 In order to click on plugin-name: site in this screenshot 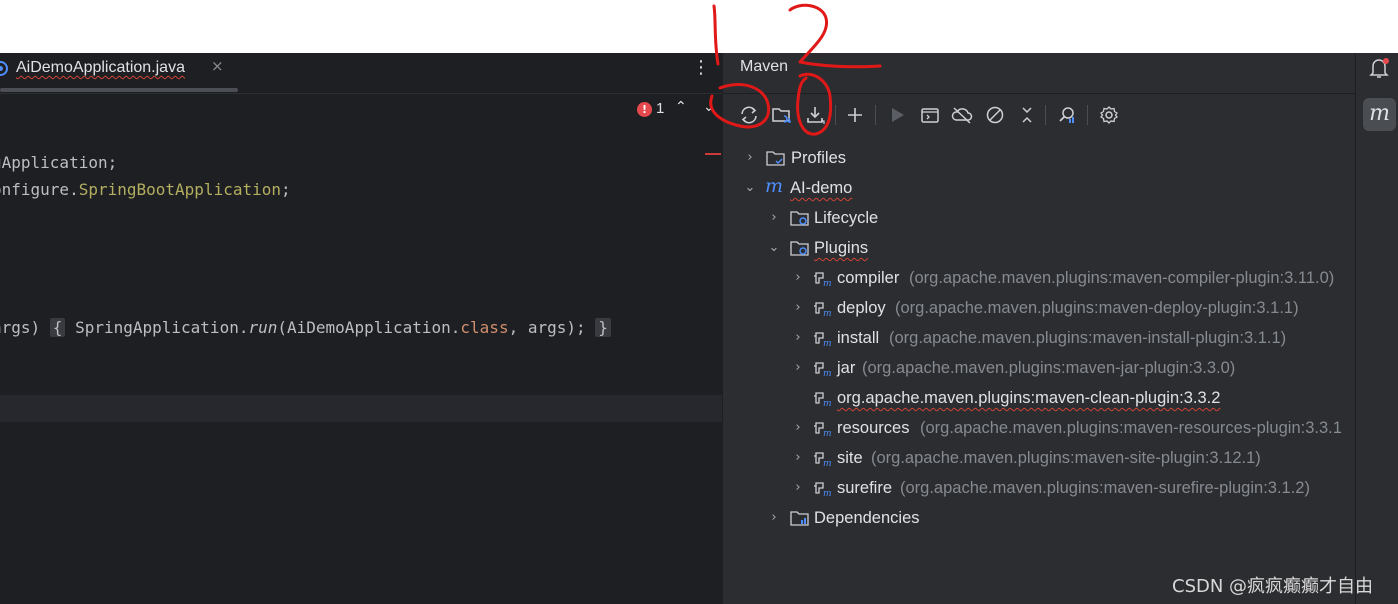, I will do `click(850, 458)`.